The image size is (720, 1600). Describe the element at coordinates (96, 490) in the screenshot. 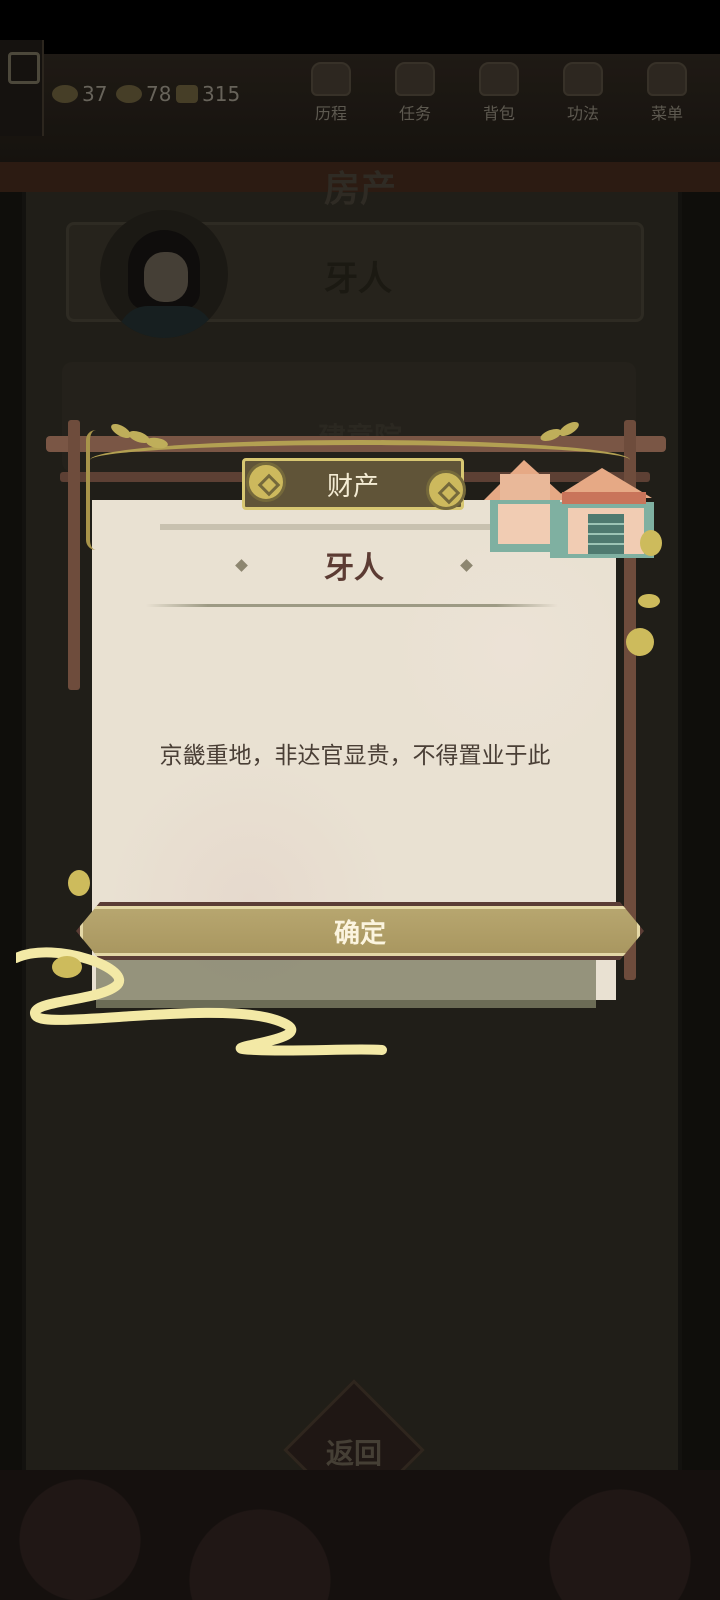

I see `vine-hanging-decoration` at that location.